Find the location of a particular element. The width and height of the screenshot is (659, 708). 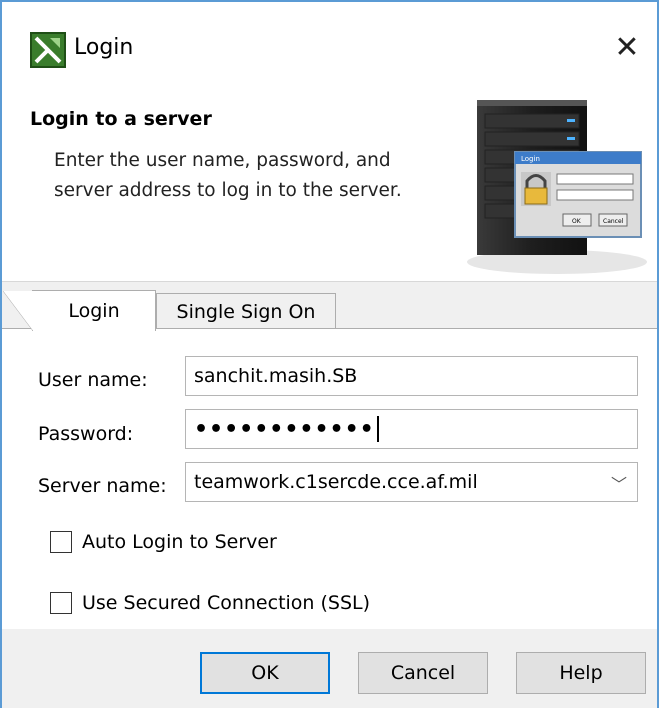

close-button: ✕ is located at coordinates (627, 47).